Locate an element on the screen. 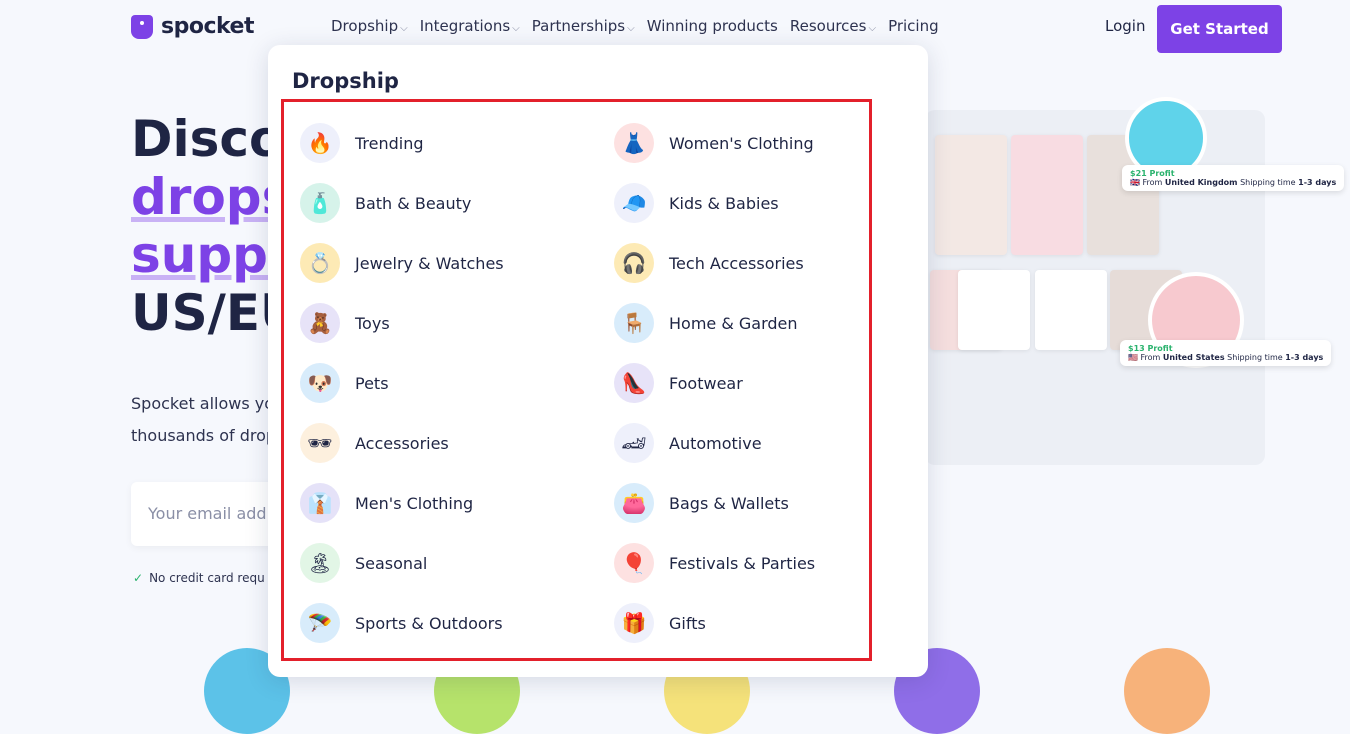  category-festivals-parties: 🎈 Festivals & Parties is located at coordinates (714, 563).